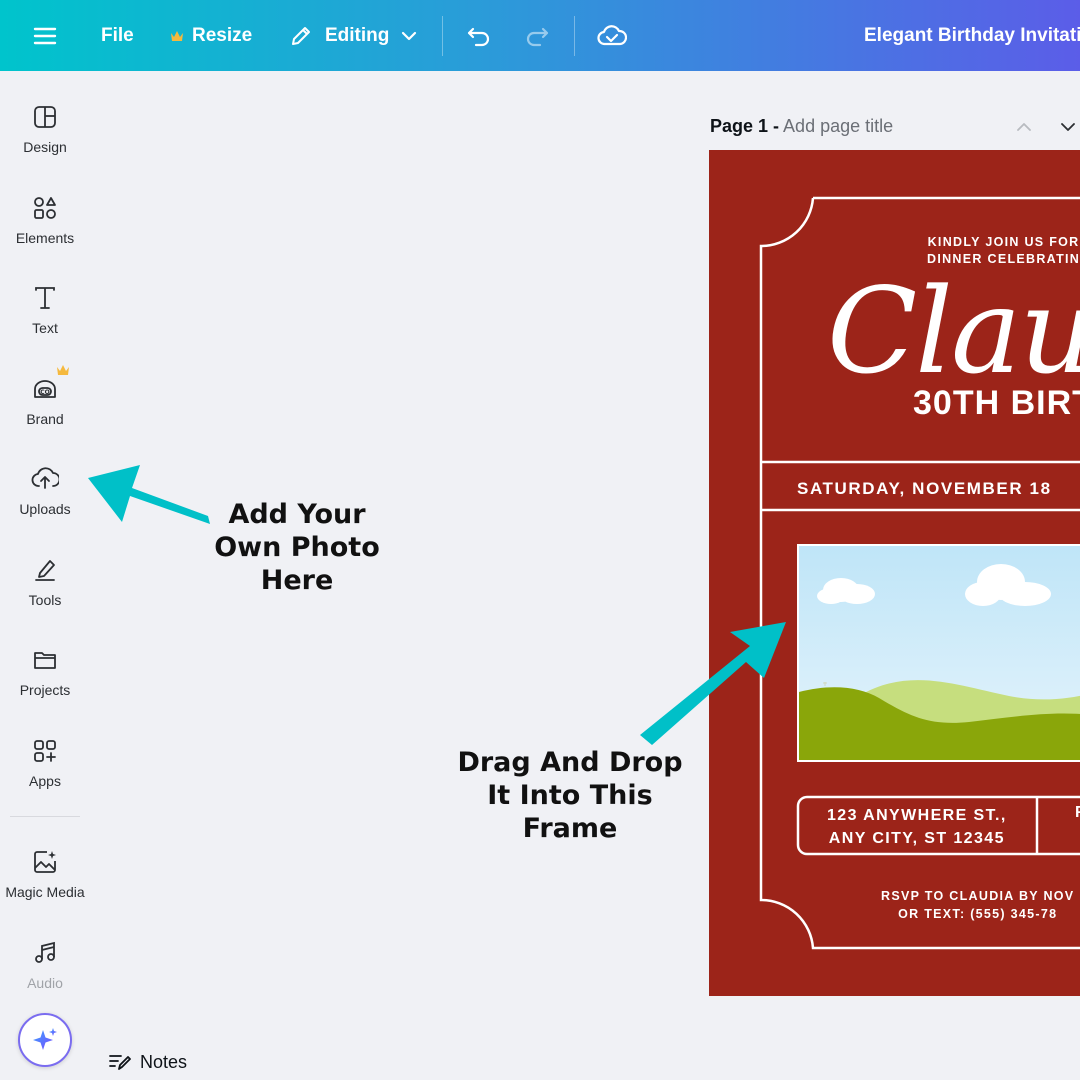 The width and height of the screenshot is (1080, 1080). I want to click on projects-icon, so click(45, 660).